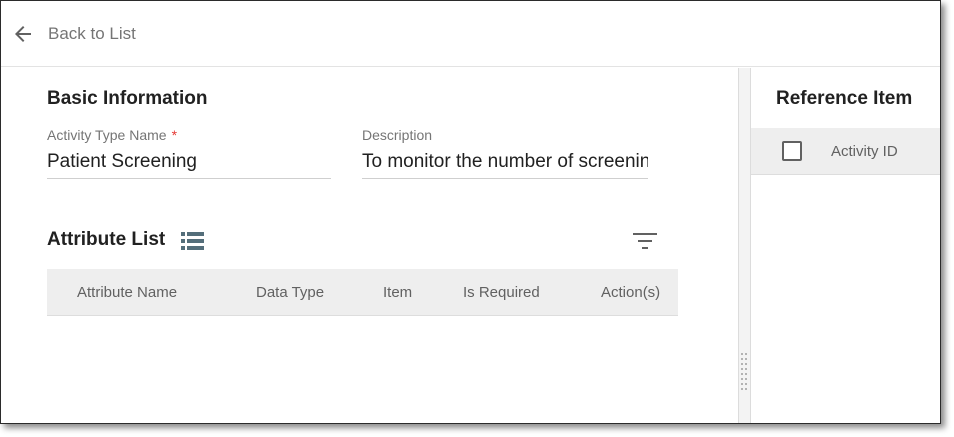 The width and height of the screenshot is (954, 437). What do you see at coordinates (23, 34) in the screenshot?
I see `arrow-left-icon` at bounding box center [23, 34].